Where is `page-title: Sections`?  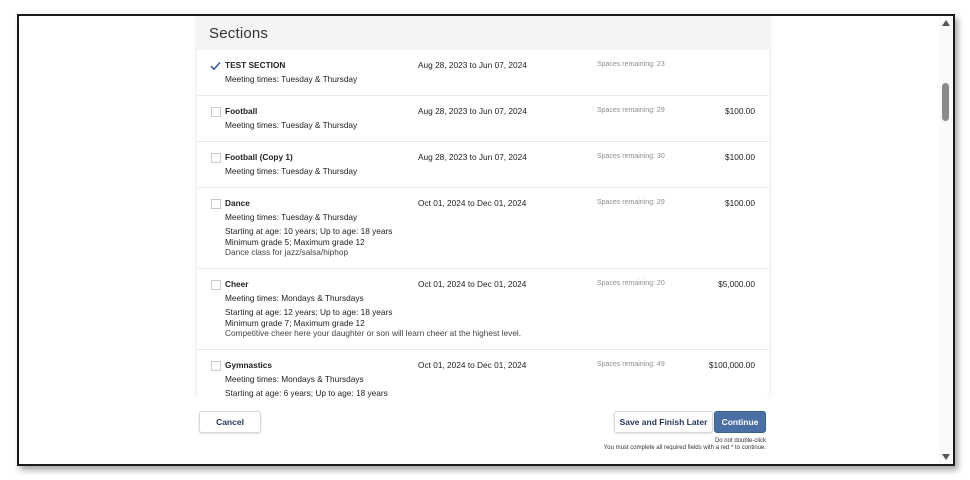 page-title: Sections is located at coordinates (239, 33).